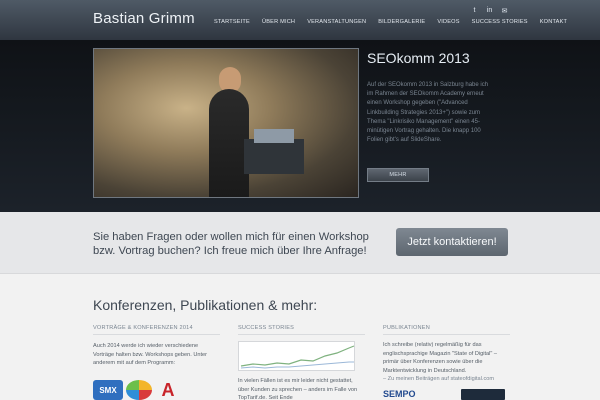 The image size is (600, 400). I want to click on nav-item-startseite: STARTSEITE, so click(232, 22).